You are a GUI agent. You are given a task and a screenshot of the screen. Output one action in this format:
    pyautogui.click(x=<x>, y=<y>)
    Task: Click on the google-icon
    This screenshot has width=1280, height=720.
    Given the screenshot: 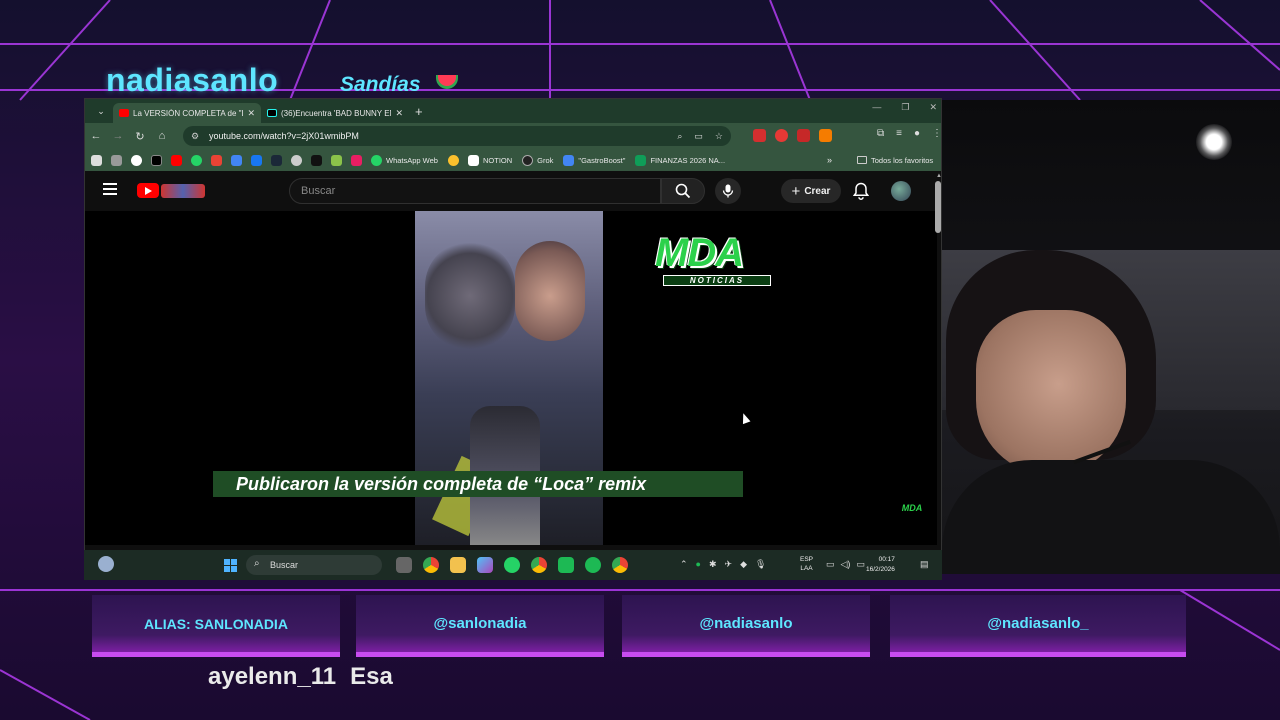 What is the action you would take?
    pyautogui.click(x=136, y=160)
    